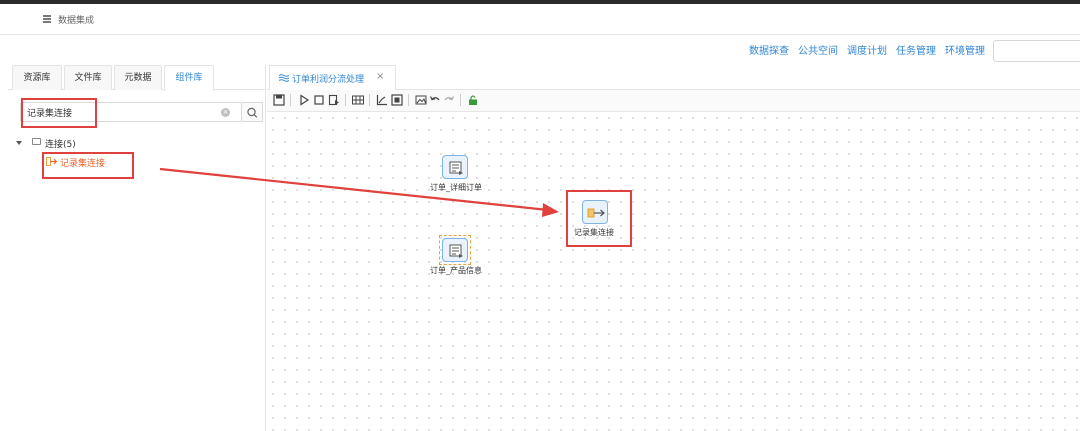 The image size is (1080, 431). I want to click on tab-resource-library: 资源库, so click(37, 77).